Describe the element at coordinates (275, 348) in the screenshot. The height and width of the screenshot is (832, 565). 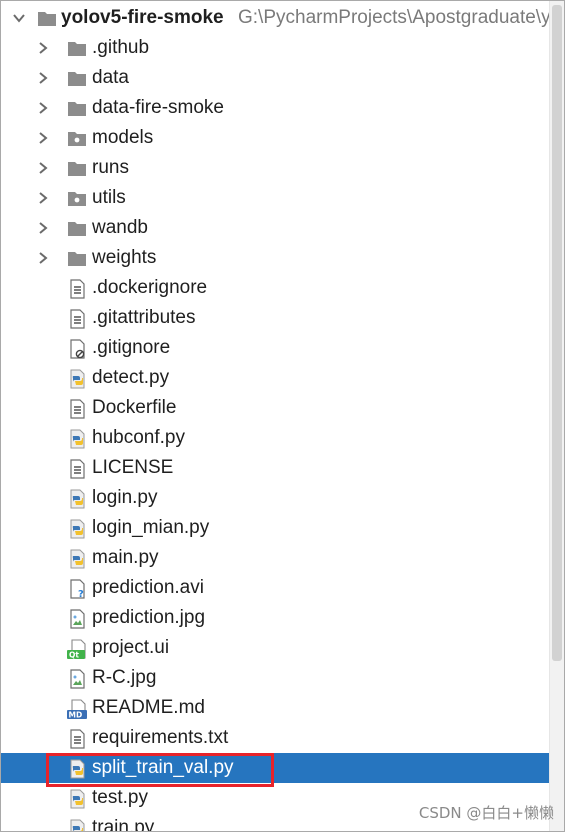
I see `tree-file-row: .gitignore` at that location.